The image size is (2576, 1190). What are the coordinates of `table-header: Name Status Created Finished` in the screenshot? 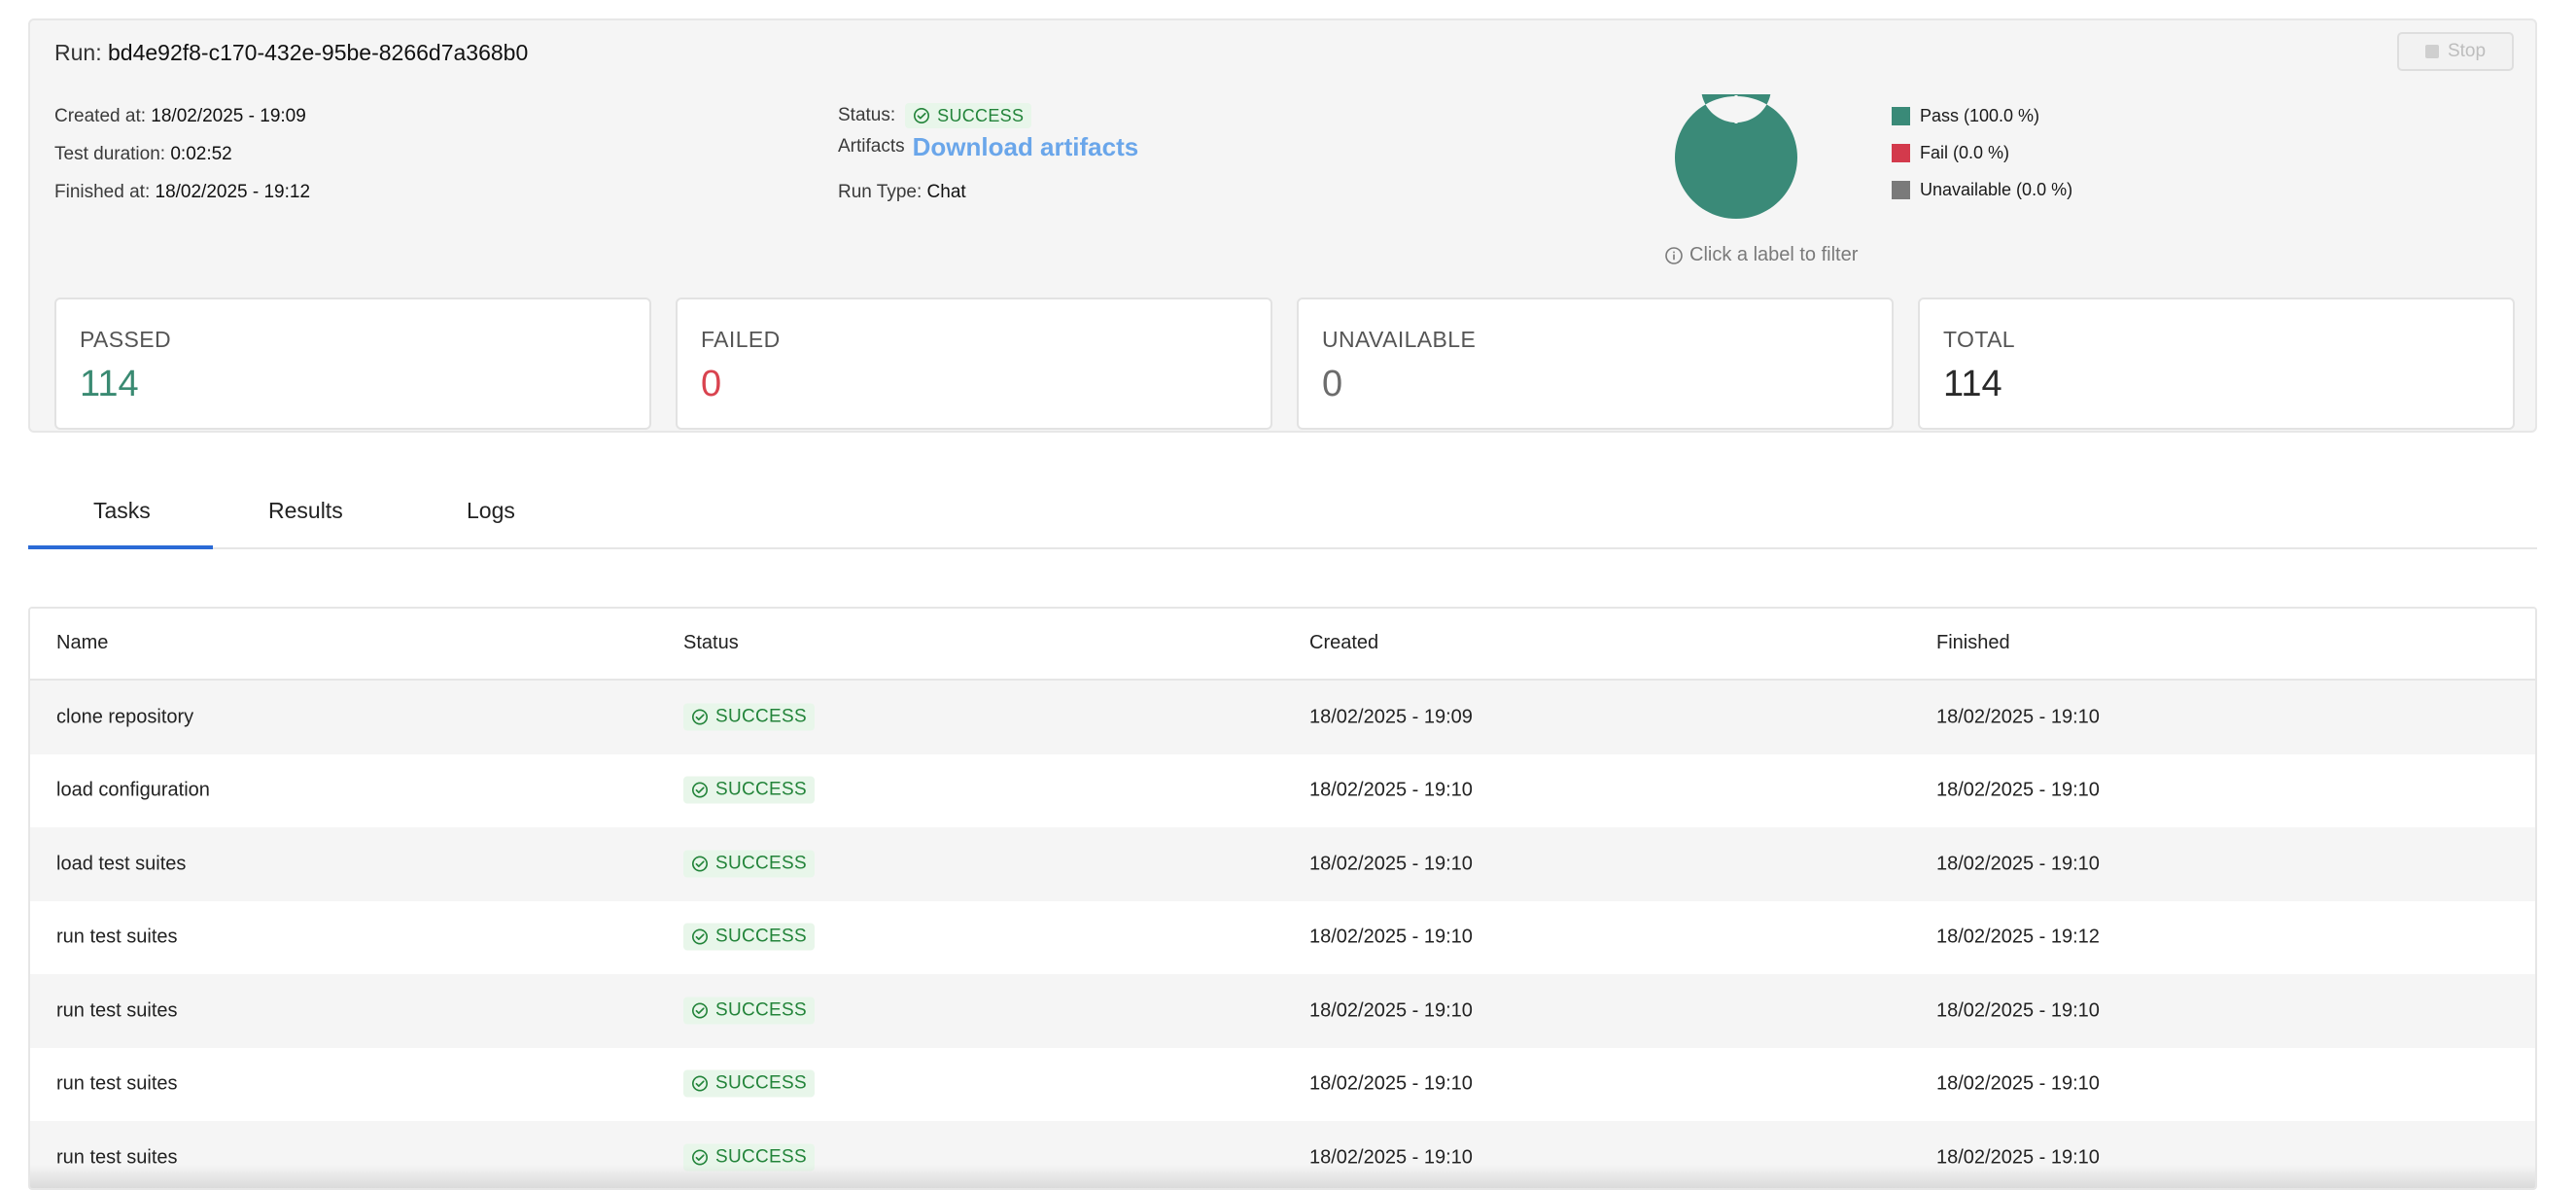 It's located at (1282, 645).